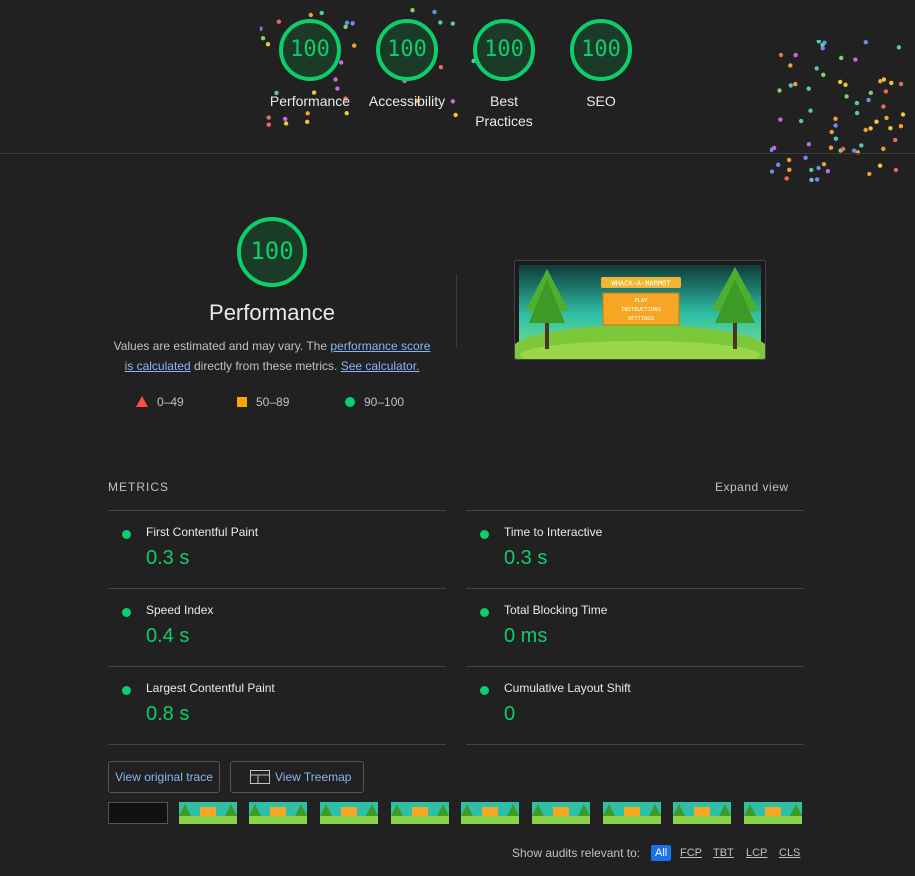  What do you see at coordinates (168, 714) in the screenshot?
I see `metric-value: 0.8 s` at bounding box center [168, 714].